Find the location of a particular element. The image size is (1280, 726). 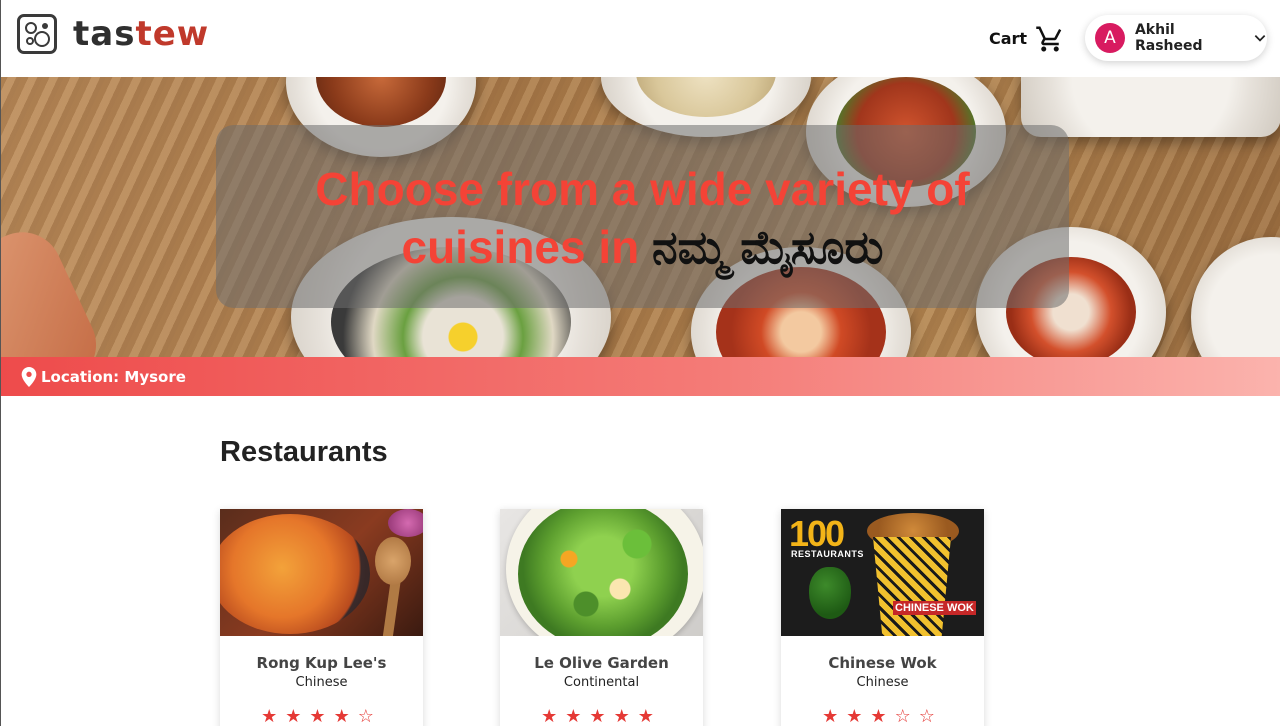

location-bar: Location: Mysore is located at coordinates (640, 376).